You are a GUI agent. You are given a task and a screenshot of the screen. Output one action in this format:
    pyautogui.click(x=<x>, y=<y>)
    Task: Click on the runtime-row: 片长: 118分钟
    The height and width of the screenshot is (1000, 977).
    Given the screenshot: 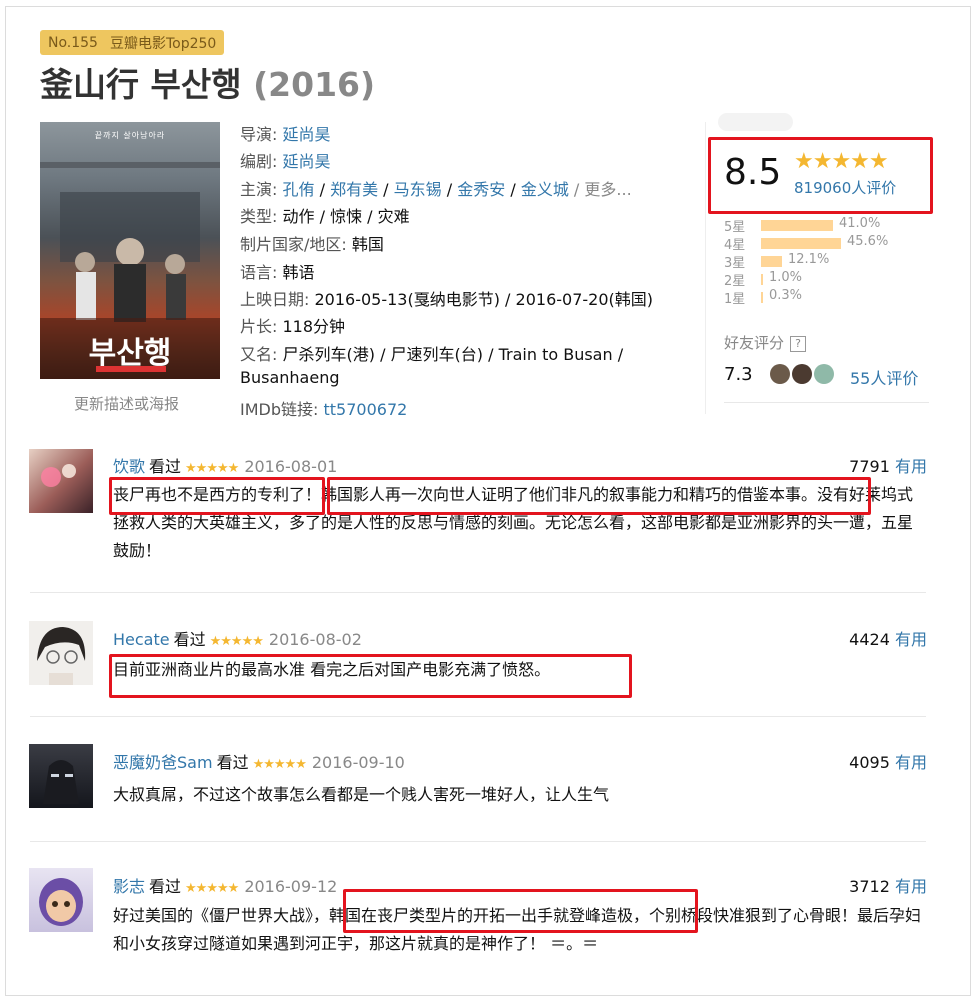 What is the action you would take?
    pyautogui.click(x=292, y=325)
    